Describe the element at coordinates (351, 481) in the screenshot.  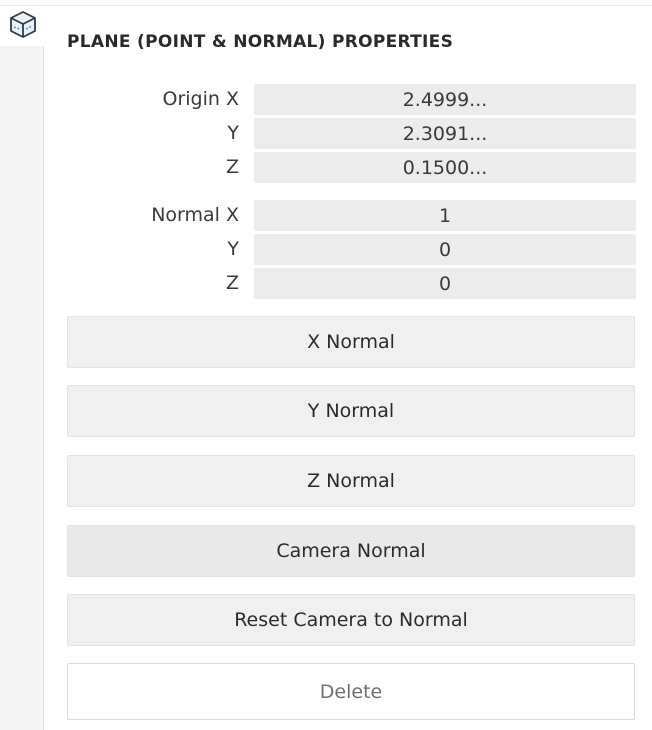
I see `z-normal-button: Z Normal` at that location.